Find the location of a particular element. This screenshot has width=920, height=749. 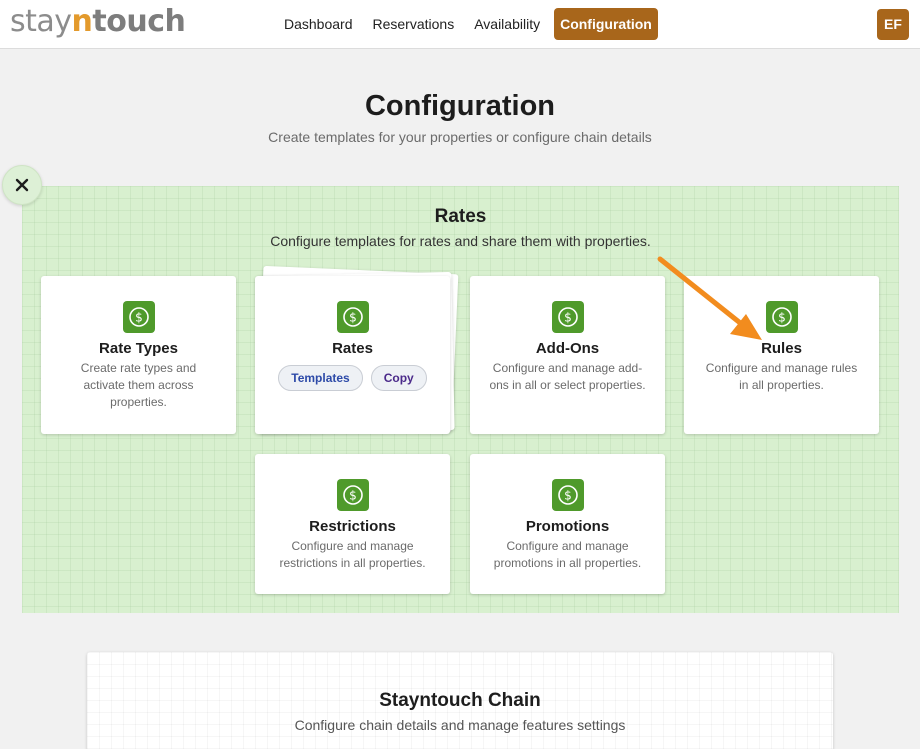

chain-title: Stayntouch Chain is located at coordinates (460, 700).